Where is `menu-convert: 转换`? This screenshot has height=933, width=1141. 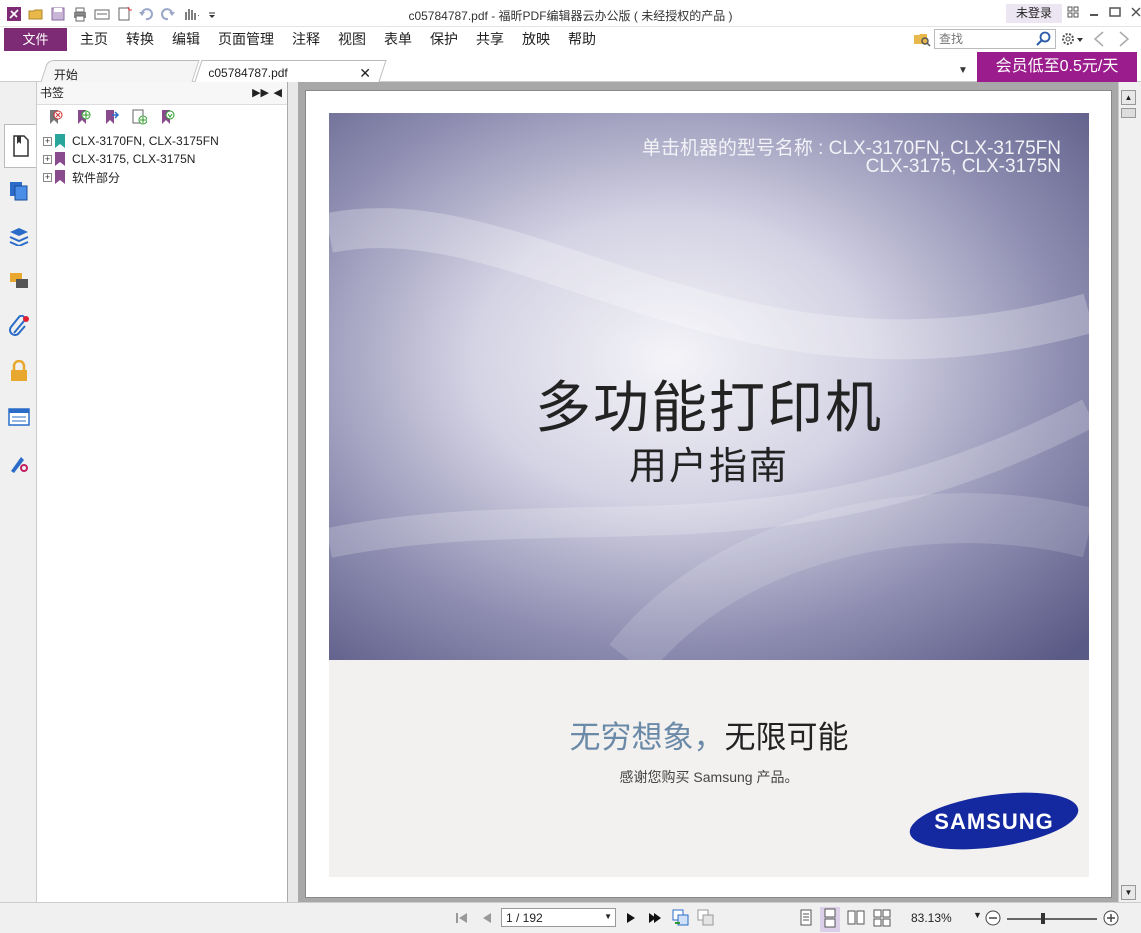
menu-convert: 转换 is located at coordinates (140, 39).